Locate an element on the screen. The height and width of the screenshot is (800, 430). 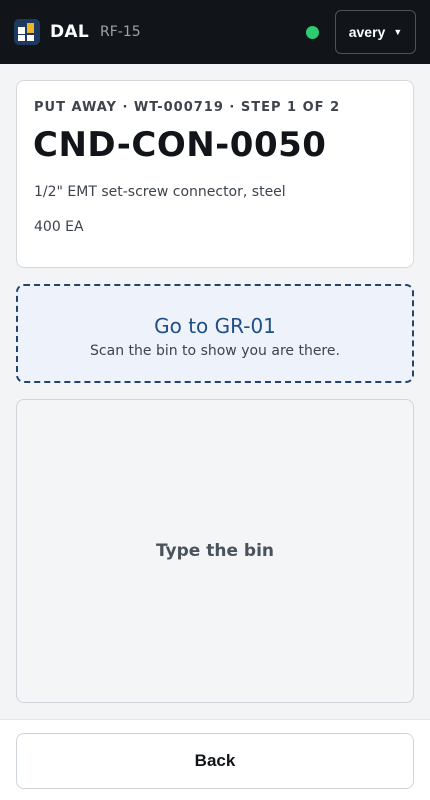
device-id: RF-15 is located at coordinates (120, 32).